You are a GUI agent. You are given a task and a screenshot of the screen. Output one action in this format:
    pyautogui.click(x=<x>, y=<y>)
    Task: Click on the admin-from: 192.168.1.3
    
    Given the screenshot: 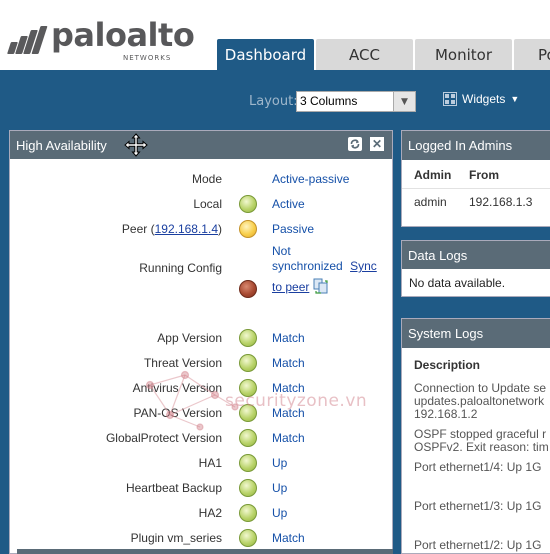 What is the action you would take?
    pyautogui.click(x=501, y=202)
    